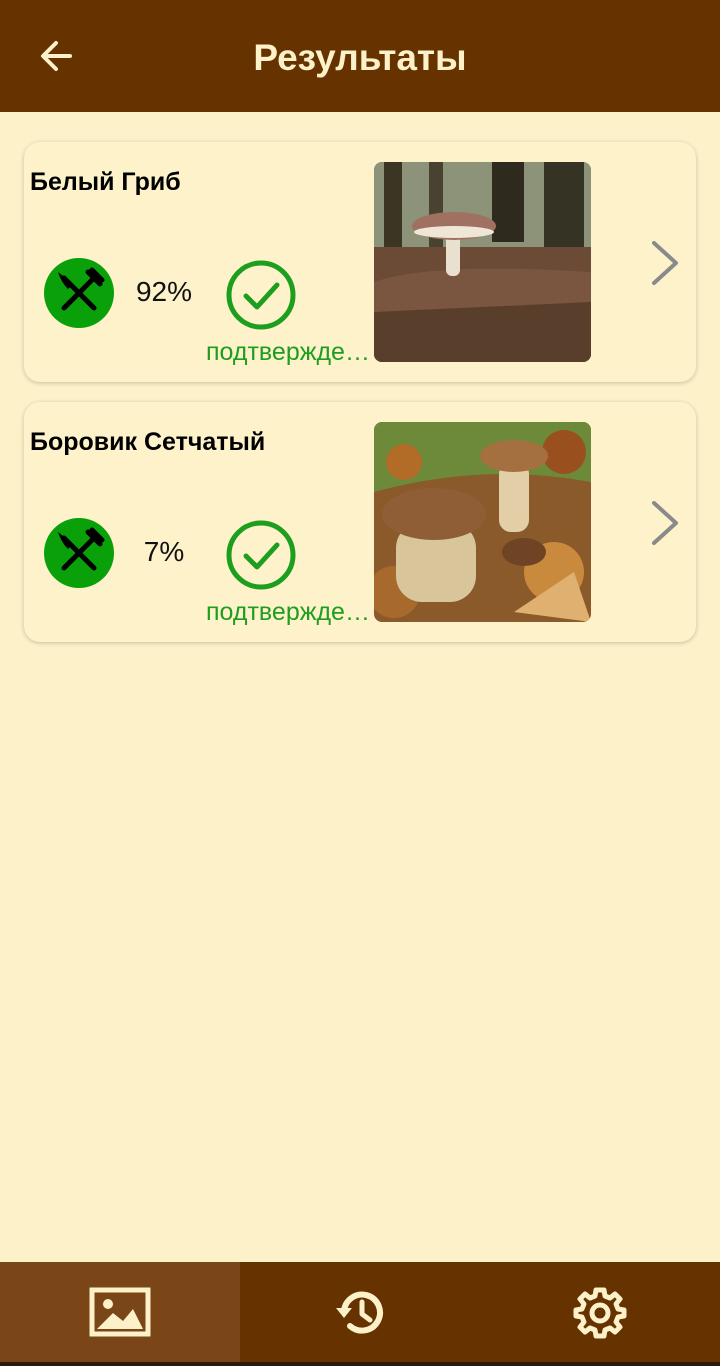 This screenshot has width=720, height=1366. I want to click on match-percent: 92%, so click(164, 291).